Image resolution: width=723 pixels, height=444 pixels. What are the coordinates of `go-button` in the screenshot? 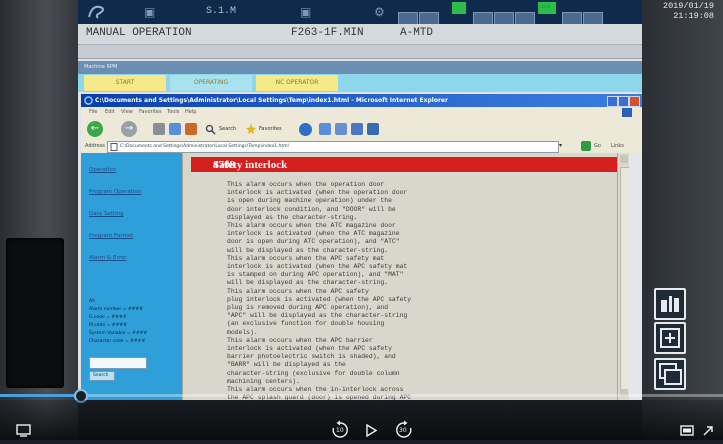 It's located at (586, 146).